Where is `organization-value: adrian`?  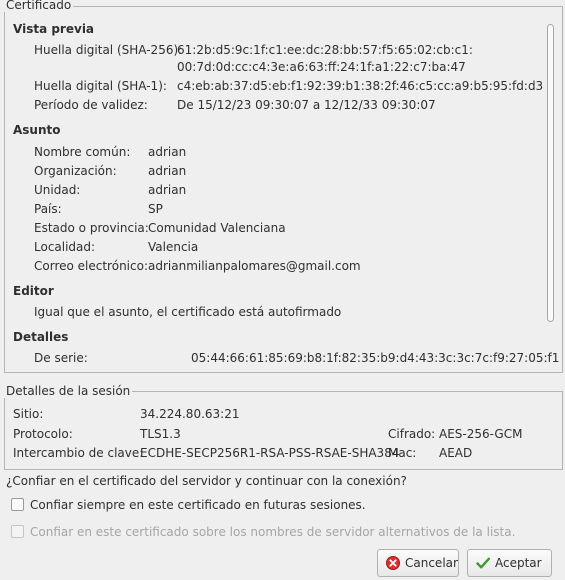
organization-value: adrian is located at coordinates (167, 171).